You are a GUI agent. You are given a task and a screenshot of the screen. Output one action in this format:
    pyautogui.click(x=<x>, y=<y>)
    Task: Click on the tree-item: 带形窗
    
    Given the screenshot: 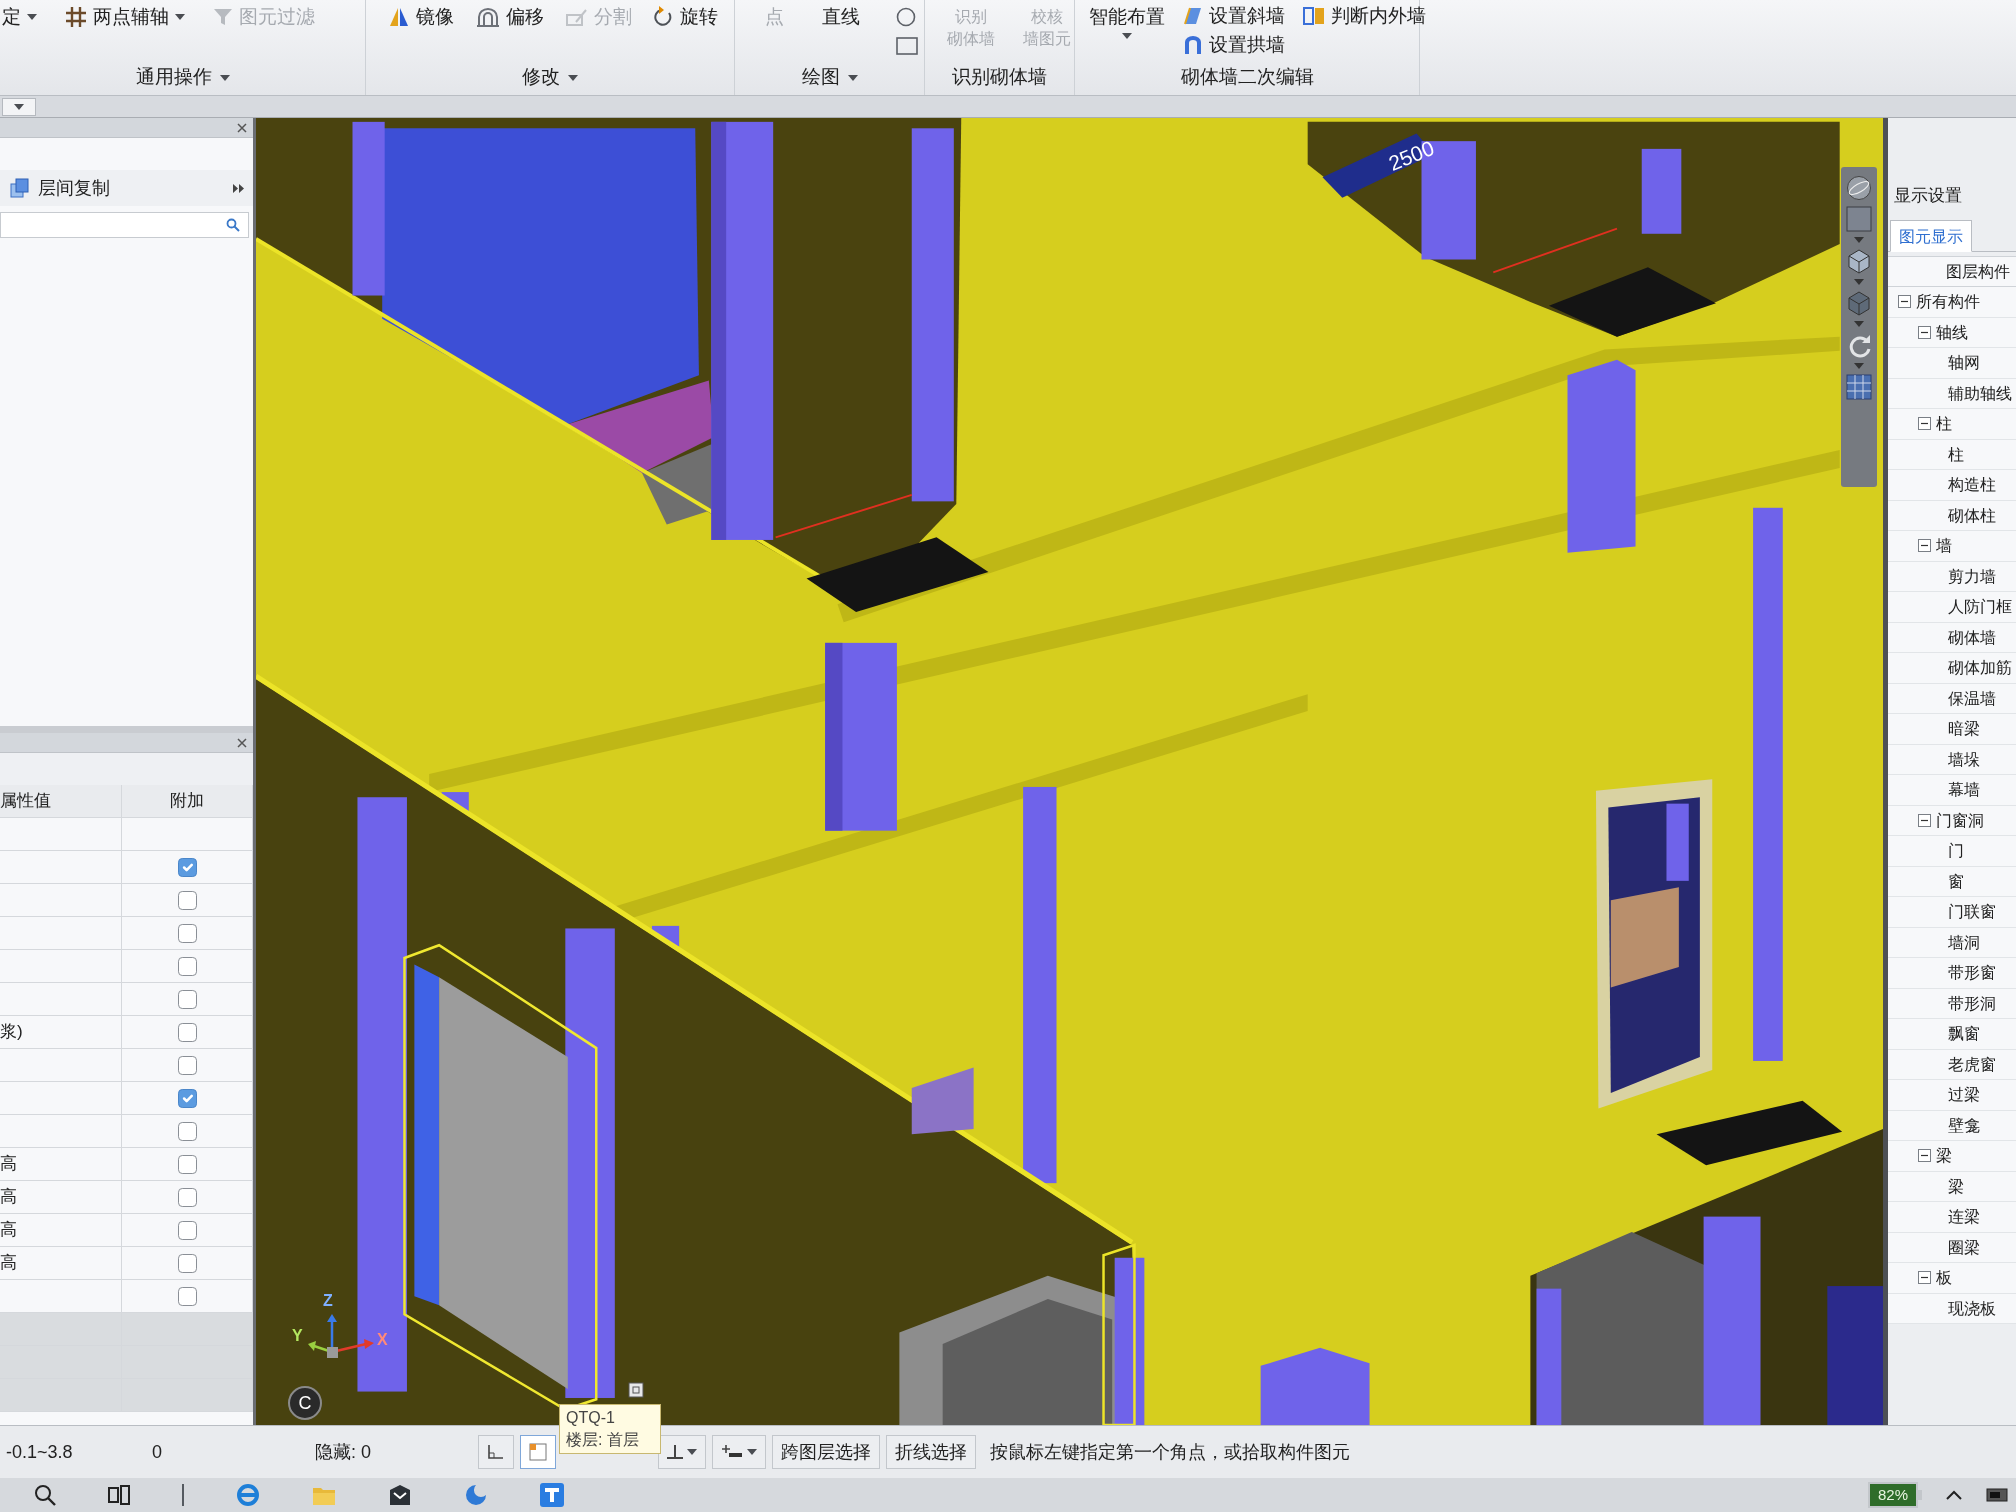 What is the action you would take?
    pyautogui.click(x=1972, y=973)
    